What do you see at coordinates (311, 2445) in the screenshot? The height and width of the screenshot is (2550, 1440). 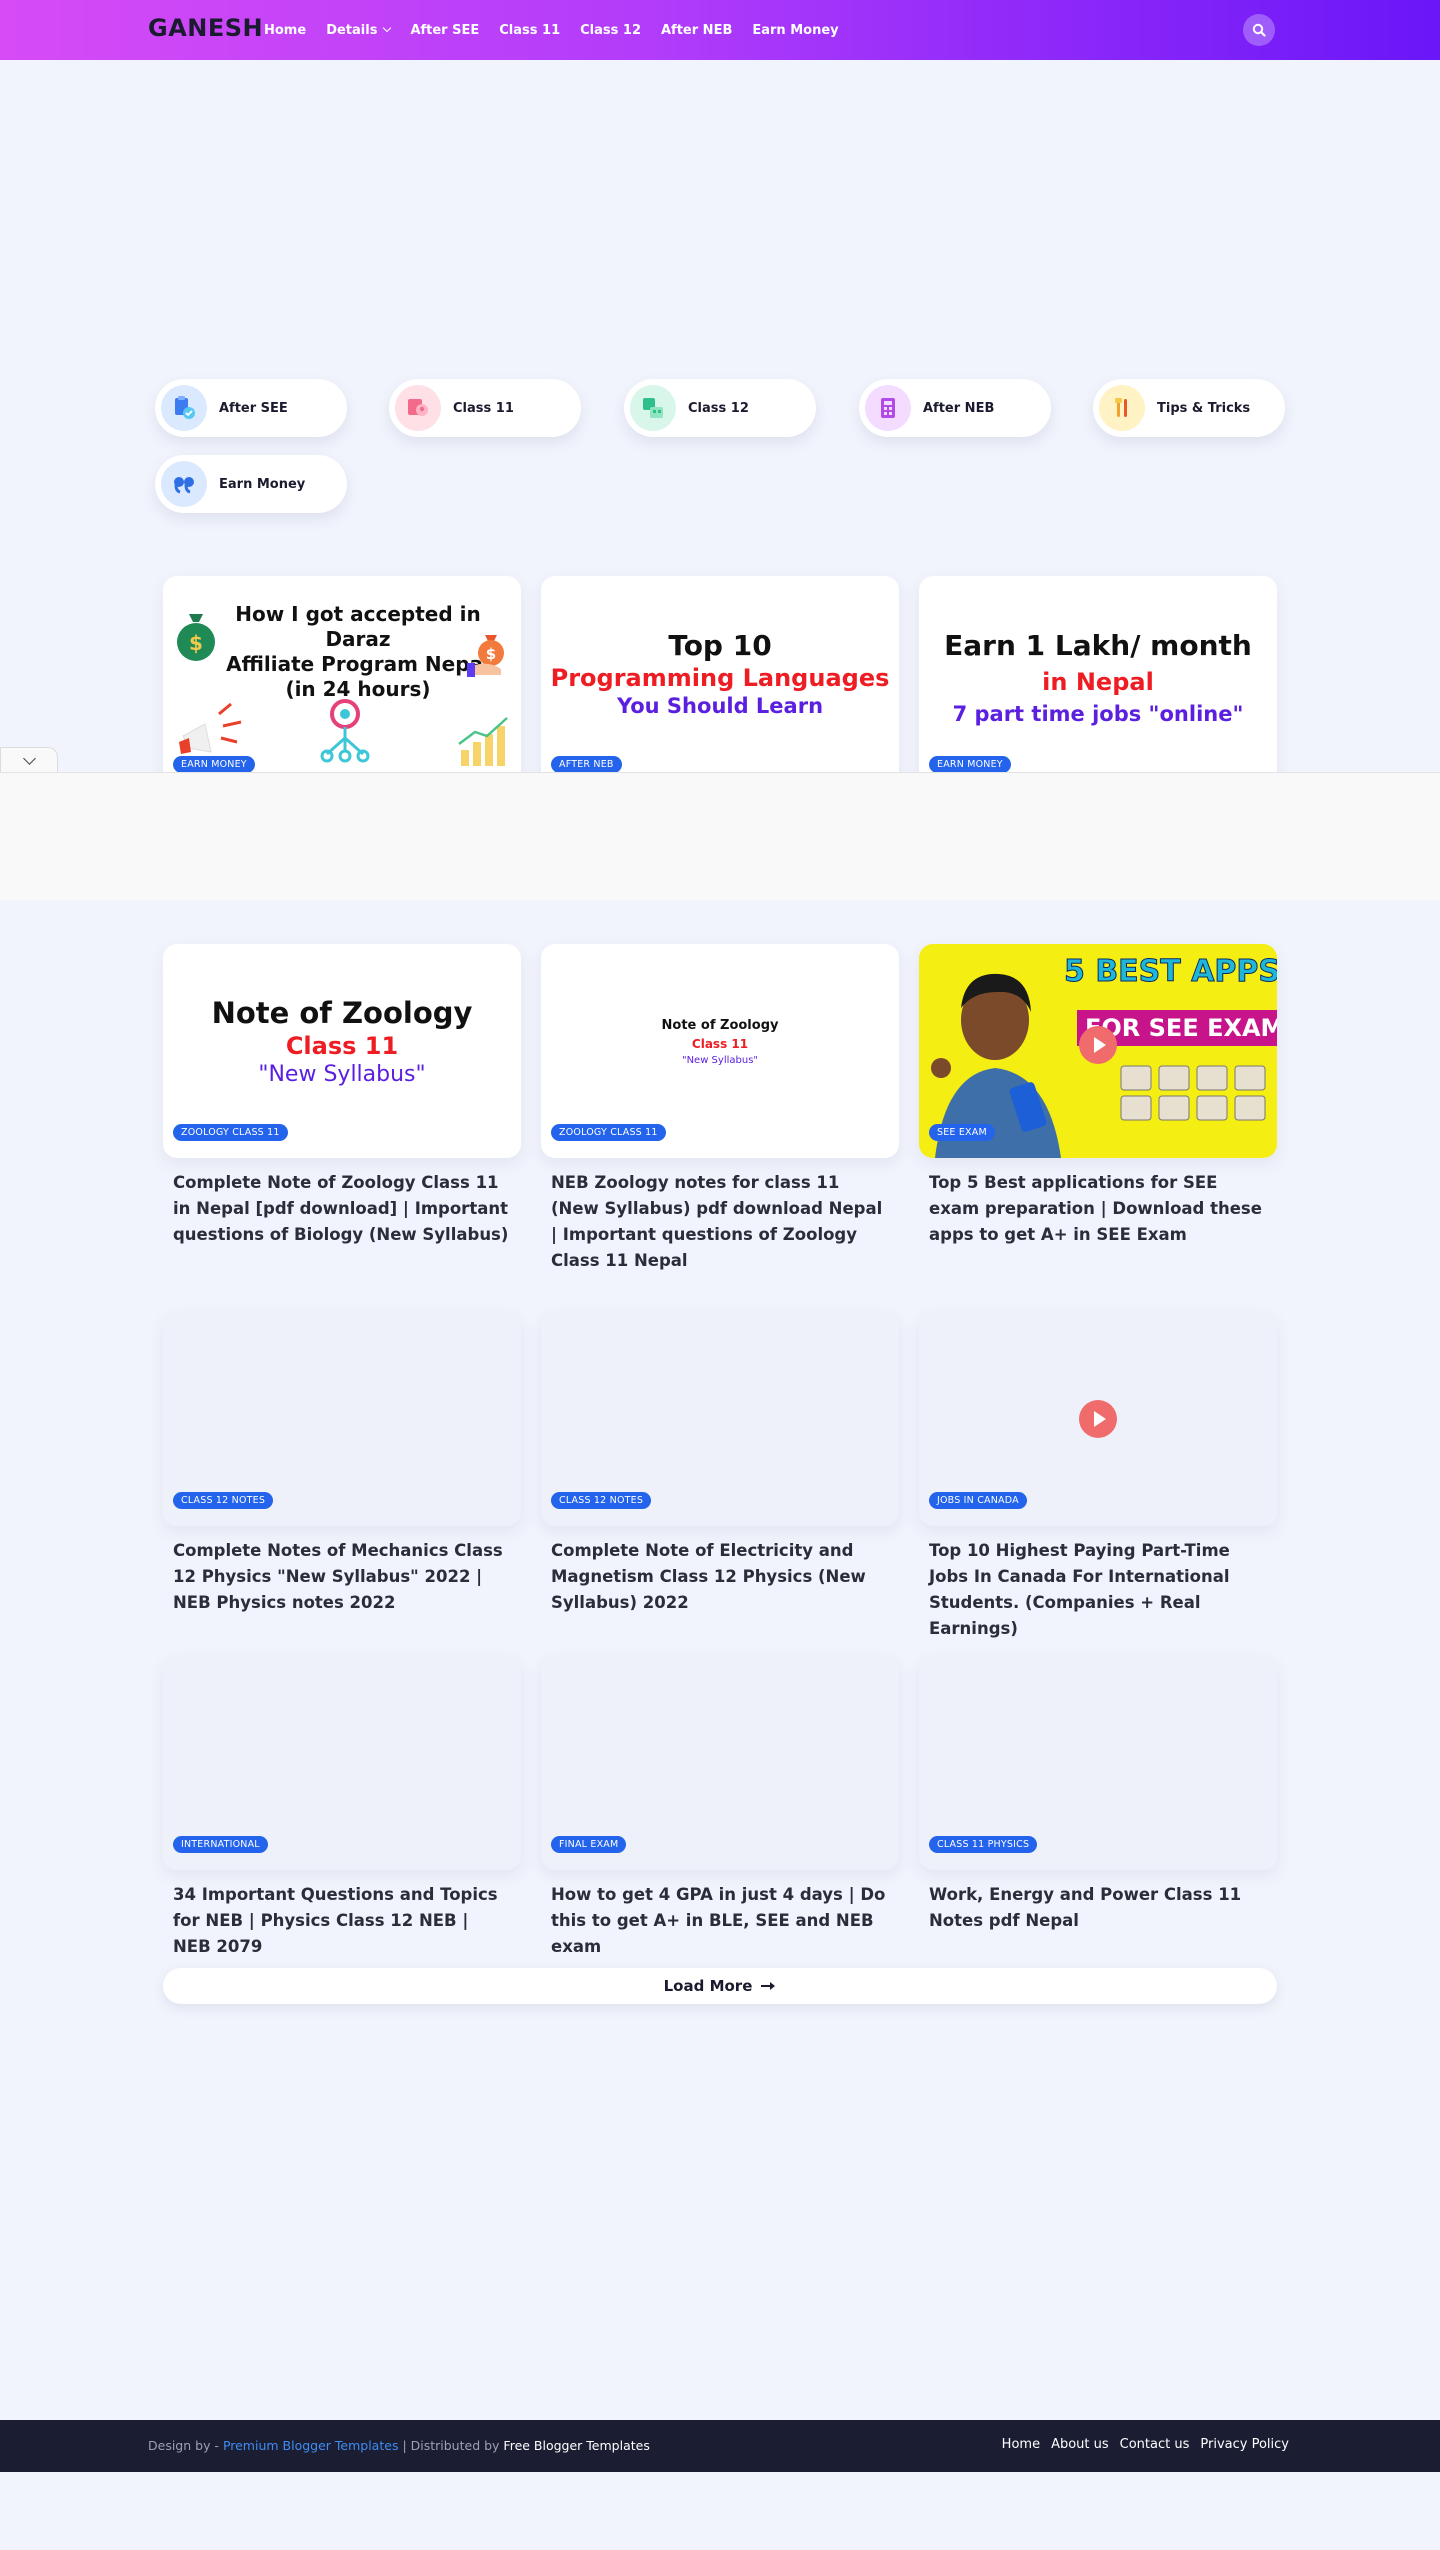 I see `premium-templates-link: Premium Blogger Templates` at bounding box center [311, 2445].